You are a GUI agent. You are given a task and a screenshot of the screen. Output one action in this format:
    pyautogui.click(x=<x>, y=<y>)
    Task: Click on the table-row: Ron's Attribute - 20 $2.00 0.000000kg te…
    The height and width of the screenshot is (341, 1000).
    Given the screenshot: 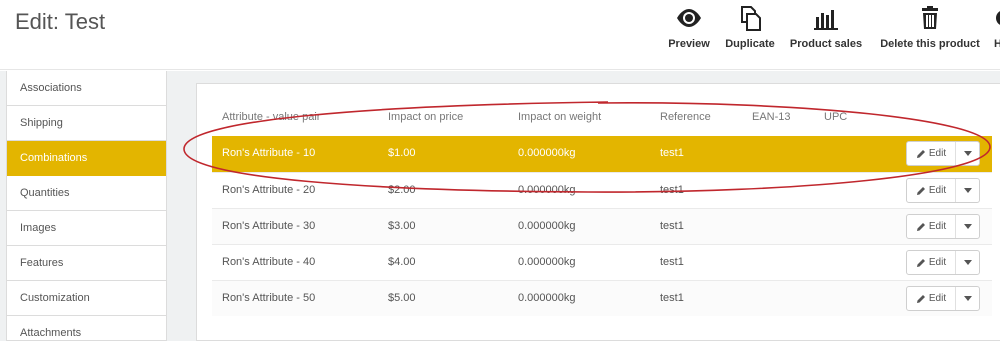 What is the action you would take?
    pyautogui.click(x=602, y=190)
    